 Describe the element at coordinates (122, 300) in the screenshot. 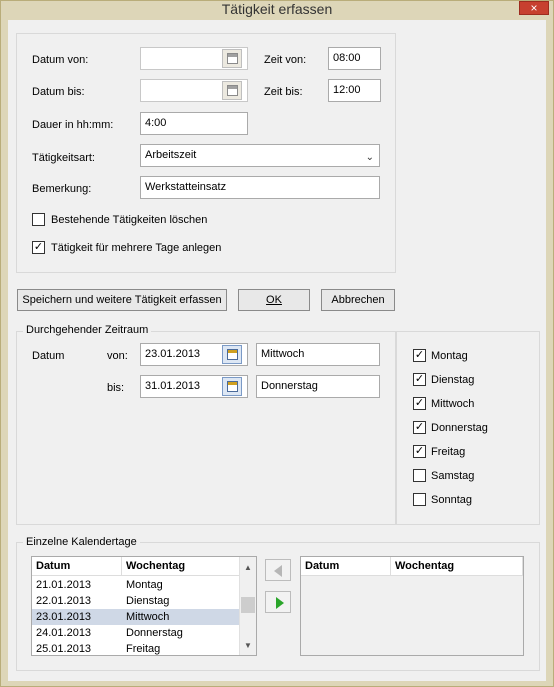

I see `save-more-button: Speichern und weitere Tätigkeit erfassen` at that location.